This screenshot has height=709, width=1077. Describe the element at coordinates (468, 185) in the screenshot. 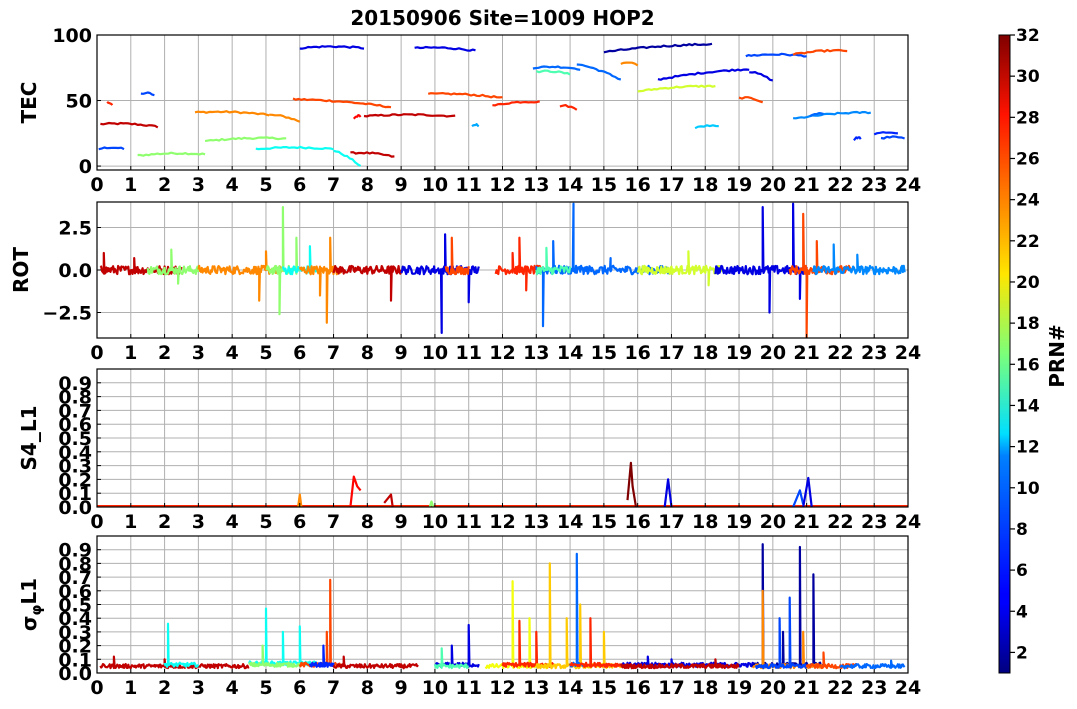

I see `x-tick-label: 11` at that location.